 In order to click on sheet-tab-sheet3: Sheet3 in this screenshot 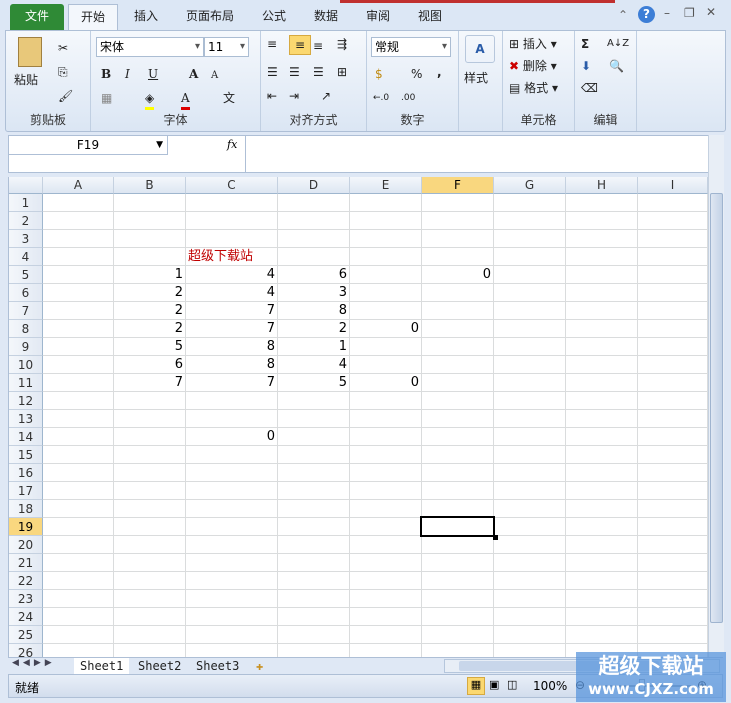, I will do `click(217, 666)`.